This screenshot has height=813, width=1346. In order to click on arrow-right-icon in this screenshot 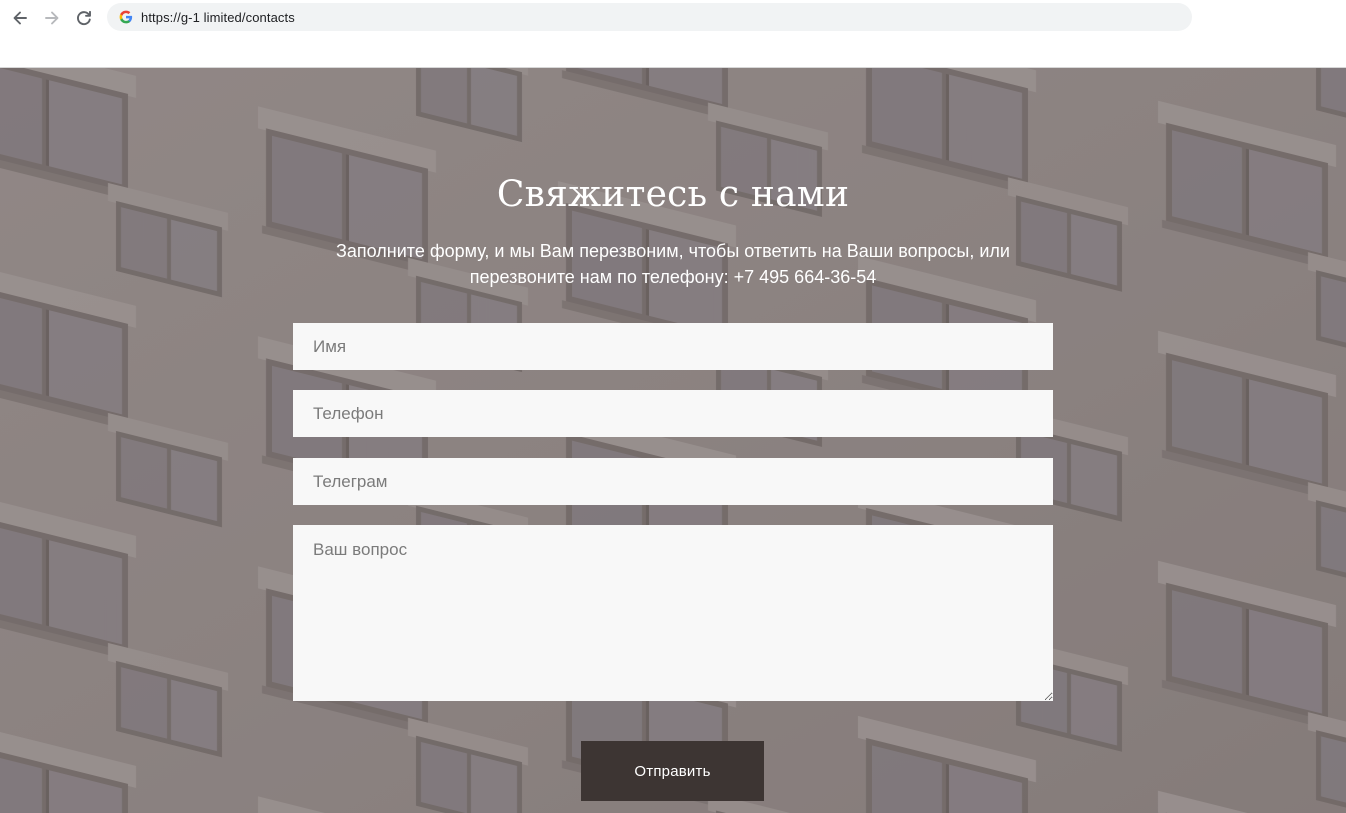, I will do `click(52, 18)`.